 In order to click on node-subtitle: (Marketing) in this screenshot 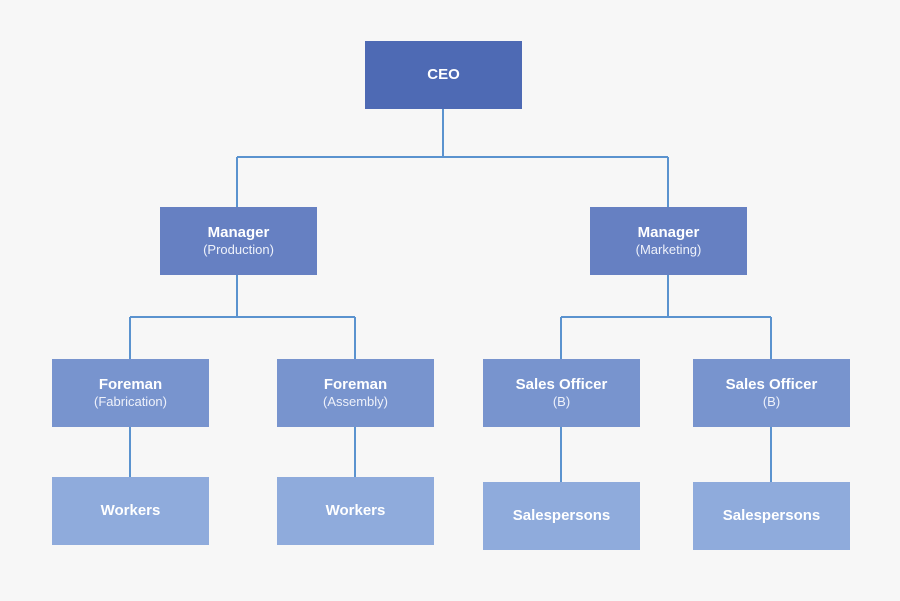, I will do `click(668, 249)`.